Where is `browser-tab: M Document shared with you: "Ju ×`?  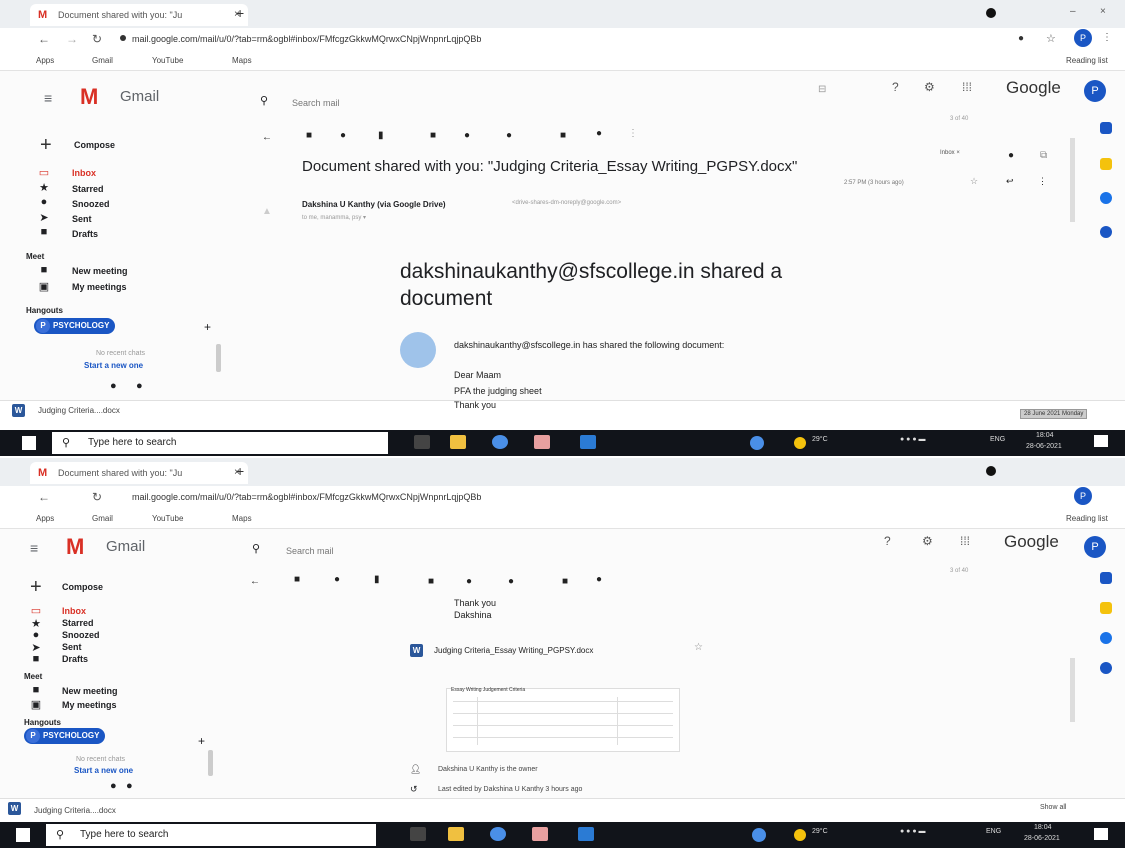 browser-tab: M Document shared with you: "Ju × is located at coordinates (139, 15).